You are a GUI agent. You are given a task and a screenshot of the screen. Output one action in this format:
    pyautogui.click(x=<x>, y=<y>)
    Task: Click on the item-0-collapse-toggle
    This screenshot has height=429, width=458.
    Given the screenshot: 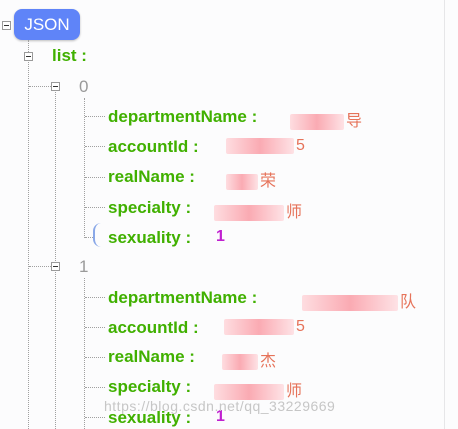 What is the action you would take?
    pyautogui.click(x=55, y=86)
    